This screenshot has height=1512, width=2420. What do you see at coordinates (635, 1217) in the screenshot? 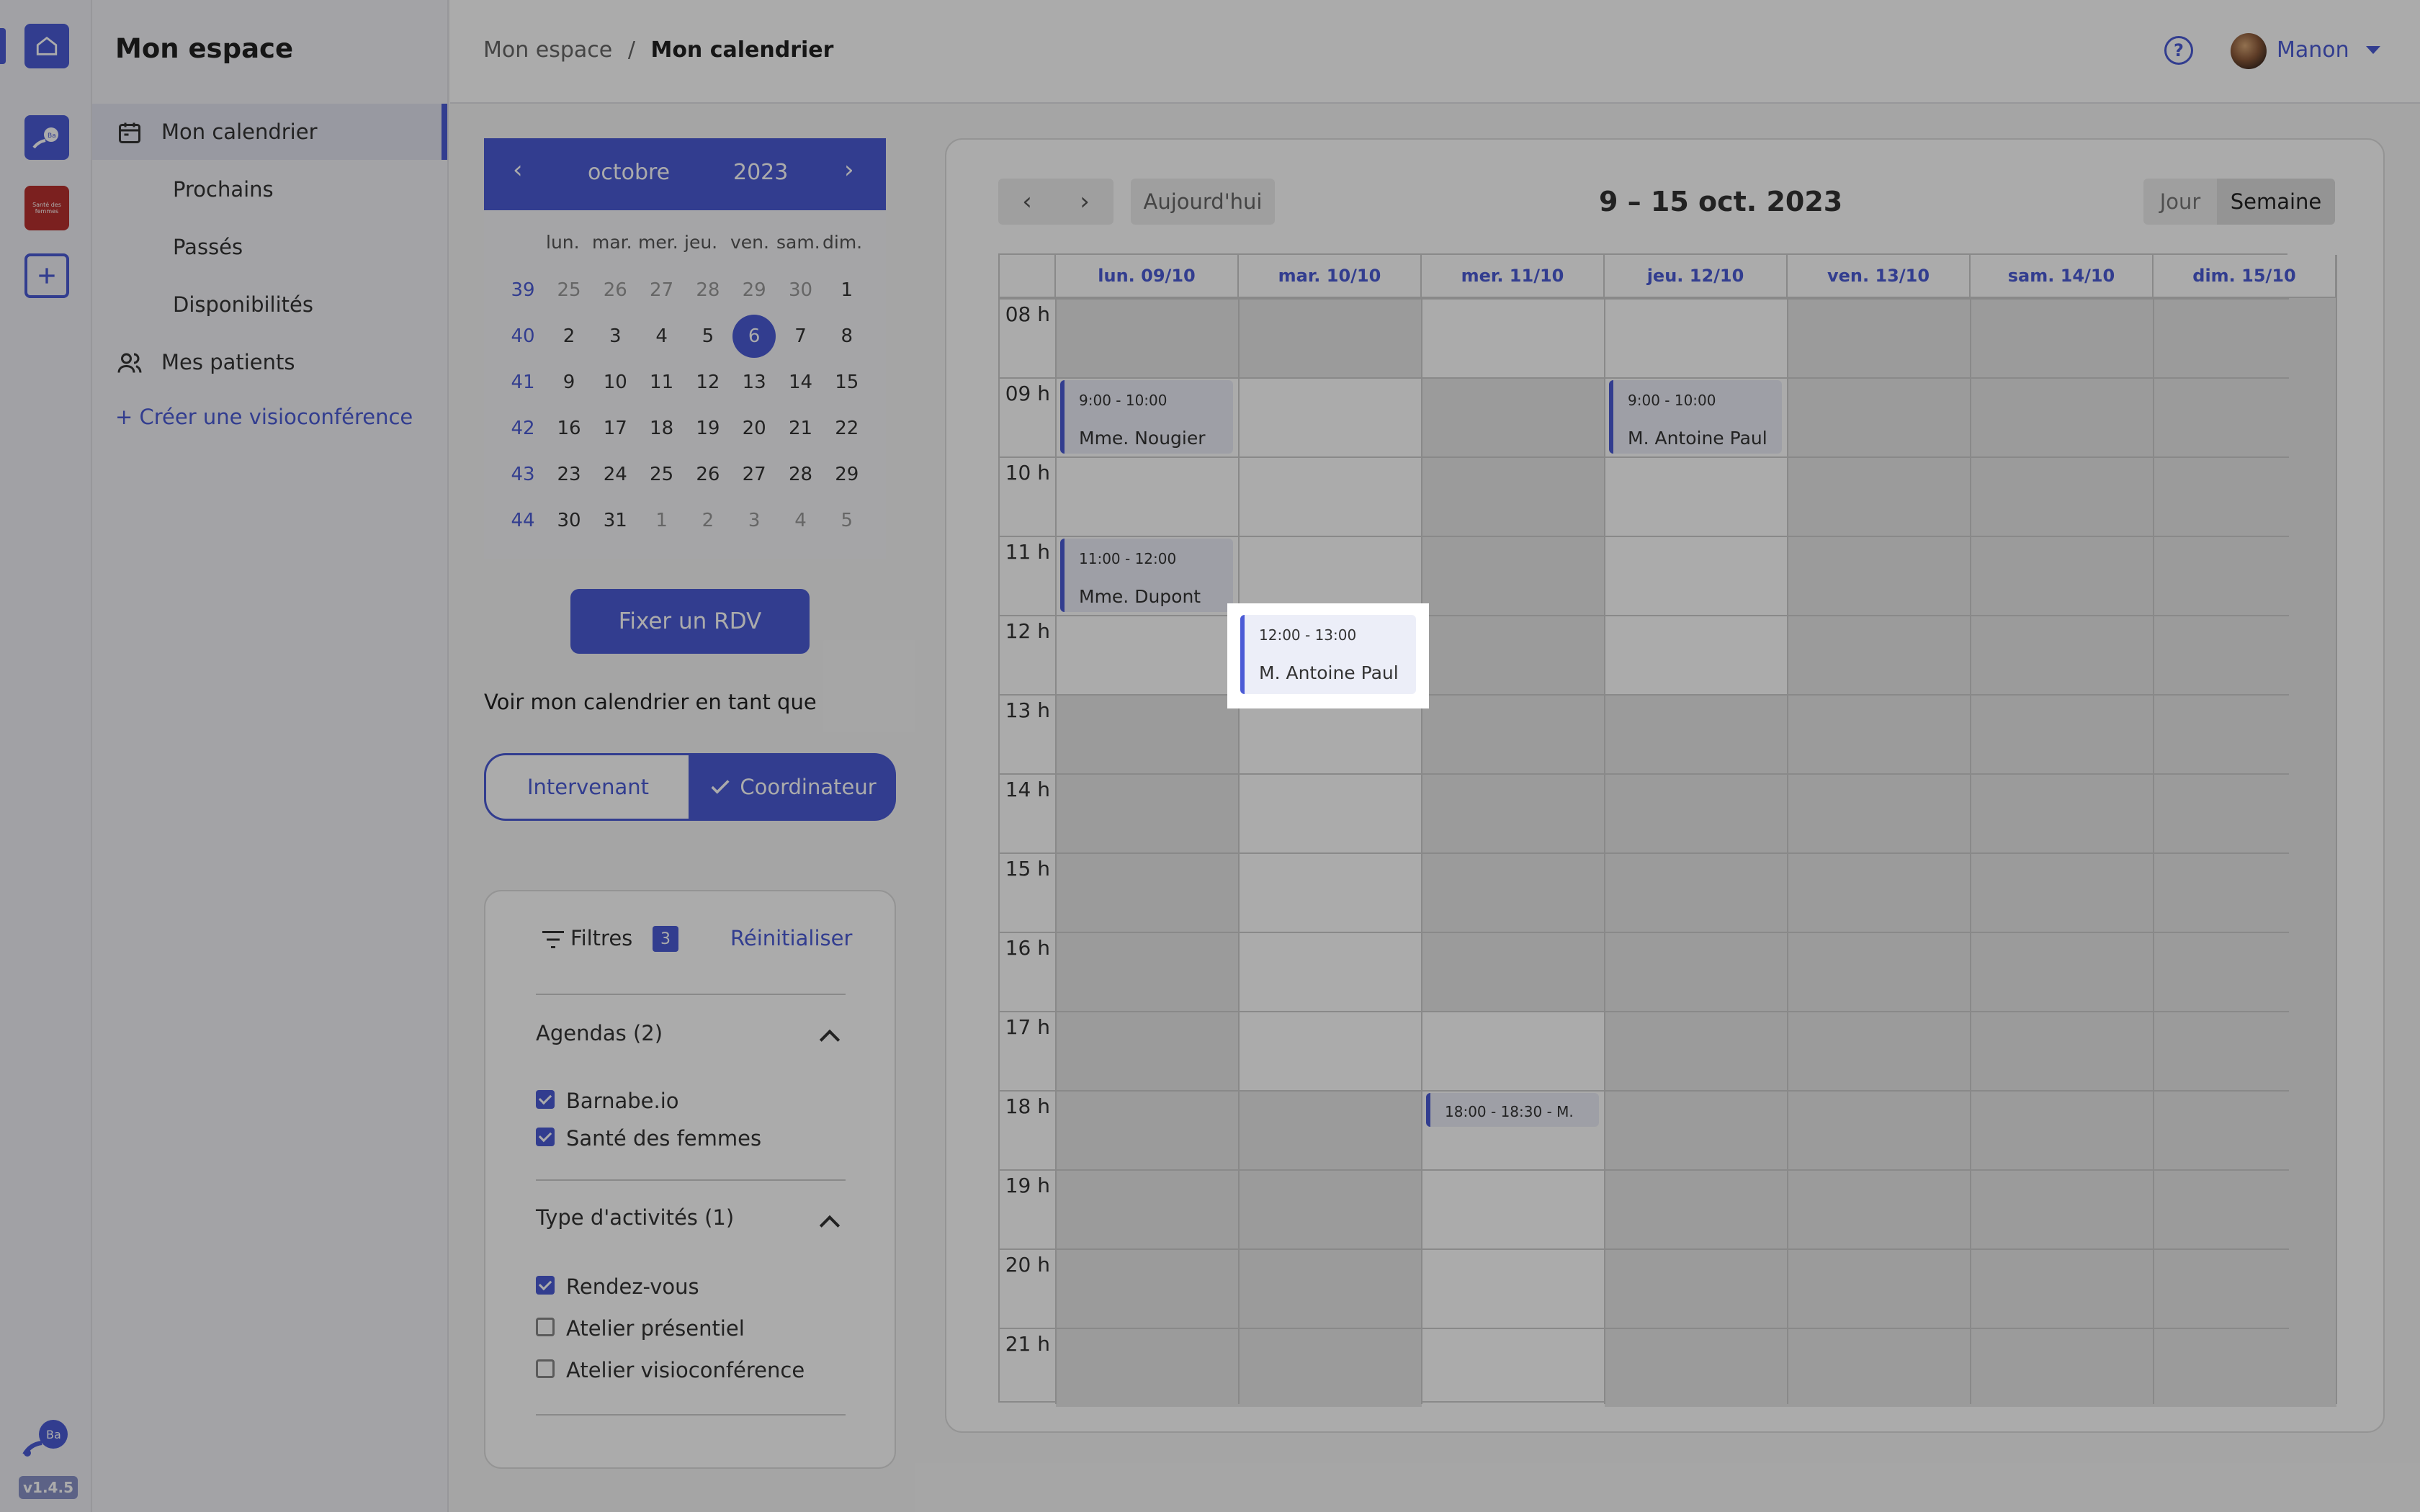
I see `types-section-title: Type d'activités (1)` at bounding box center [635, 1217].